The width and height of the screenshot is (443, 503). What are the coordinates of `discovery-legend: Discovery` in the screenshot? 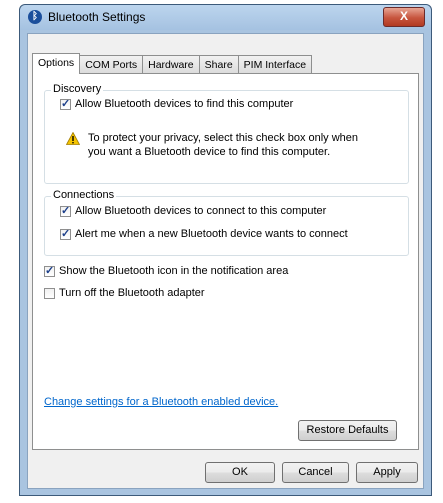 It's located at (77, 89).